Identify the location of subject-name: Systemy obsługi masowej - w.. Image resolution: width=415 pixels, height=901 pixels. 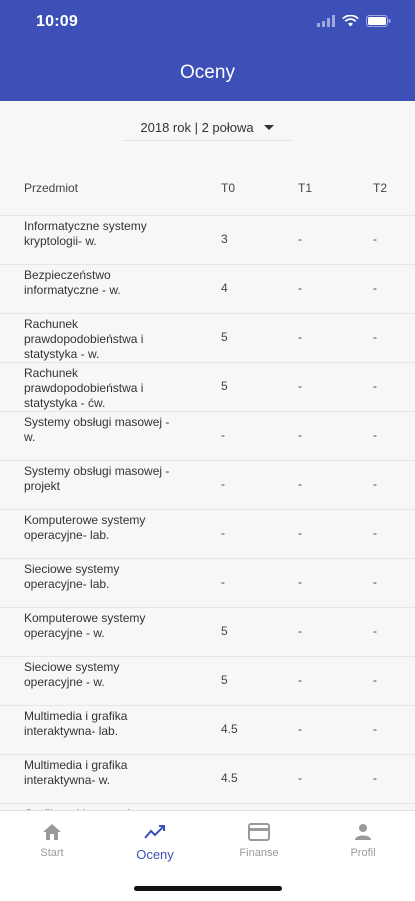
(97, 429).